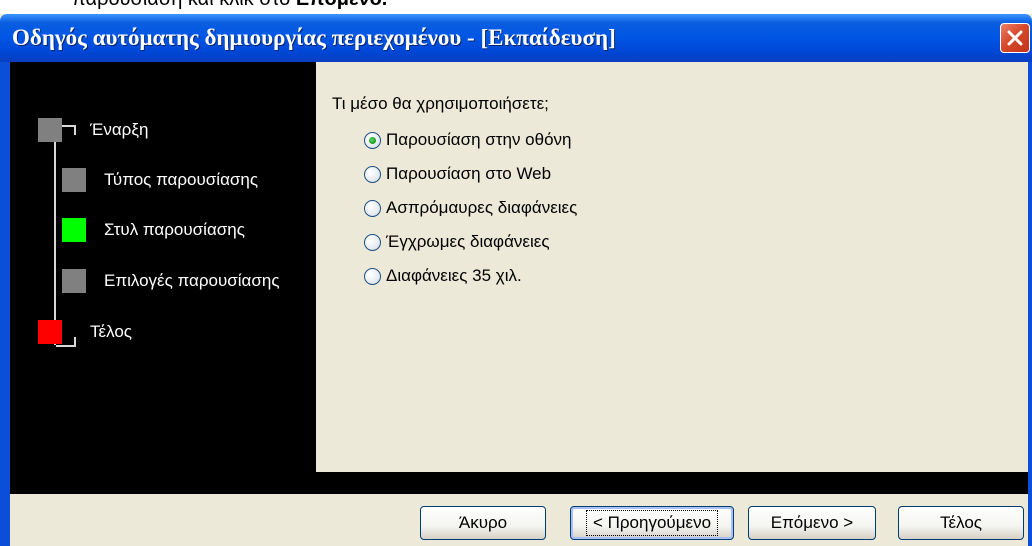 Image resolution: width=1032 pixels, height=546 pixels. I want to click on steps-connector, so click(55, 232).